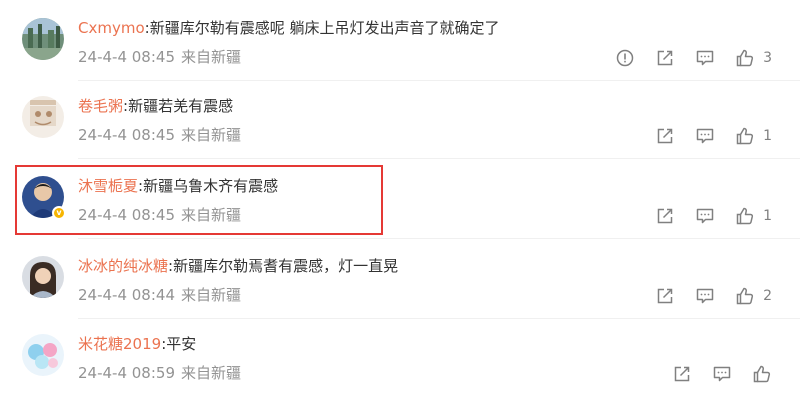  What do you see at coordinates (126, 373) in the screenshot?
I see `comment-time: 24-4-4 08:59` at bounding box center [126, 373].